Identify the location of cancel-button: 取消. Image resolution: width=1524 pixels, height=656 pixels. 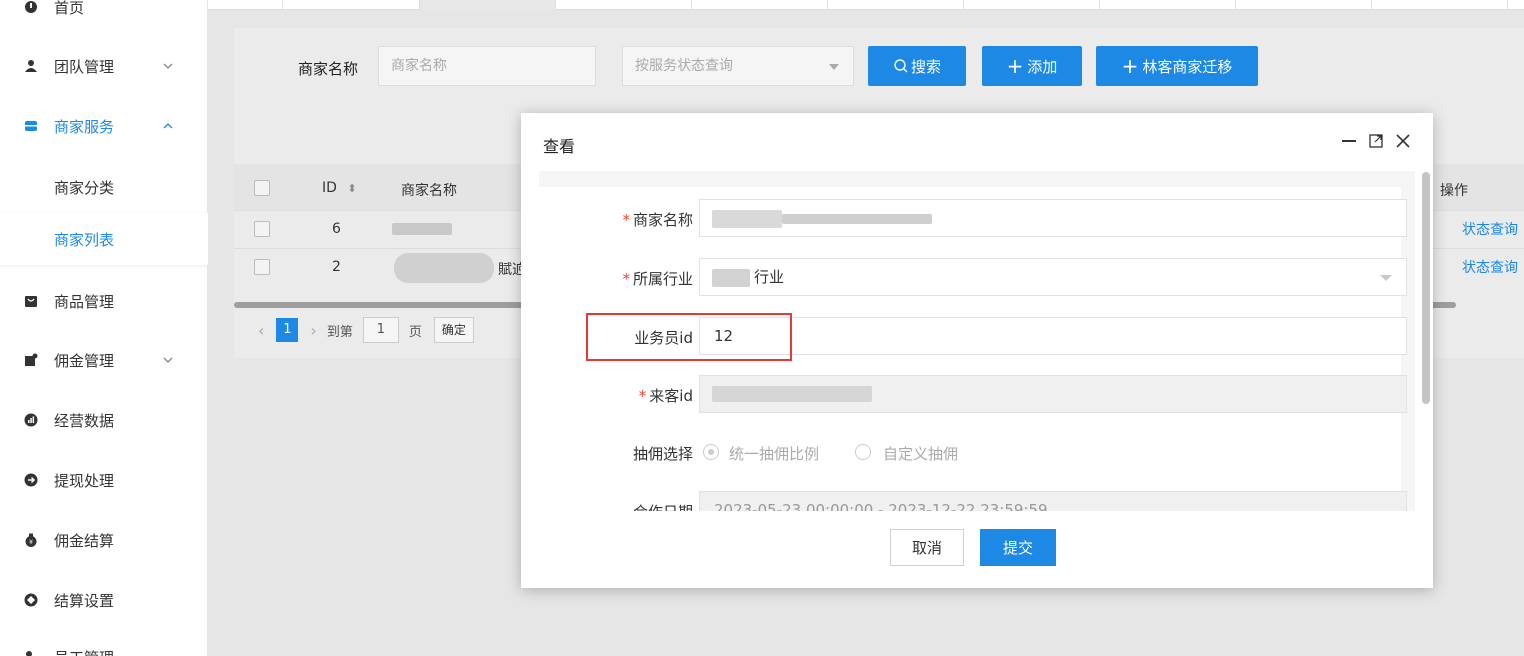
(927, 547).